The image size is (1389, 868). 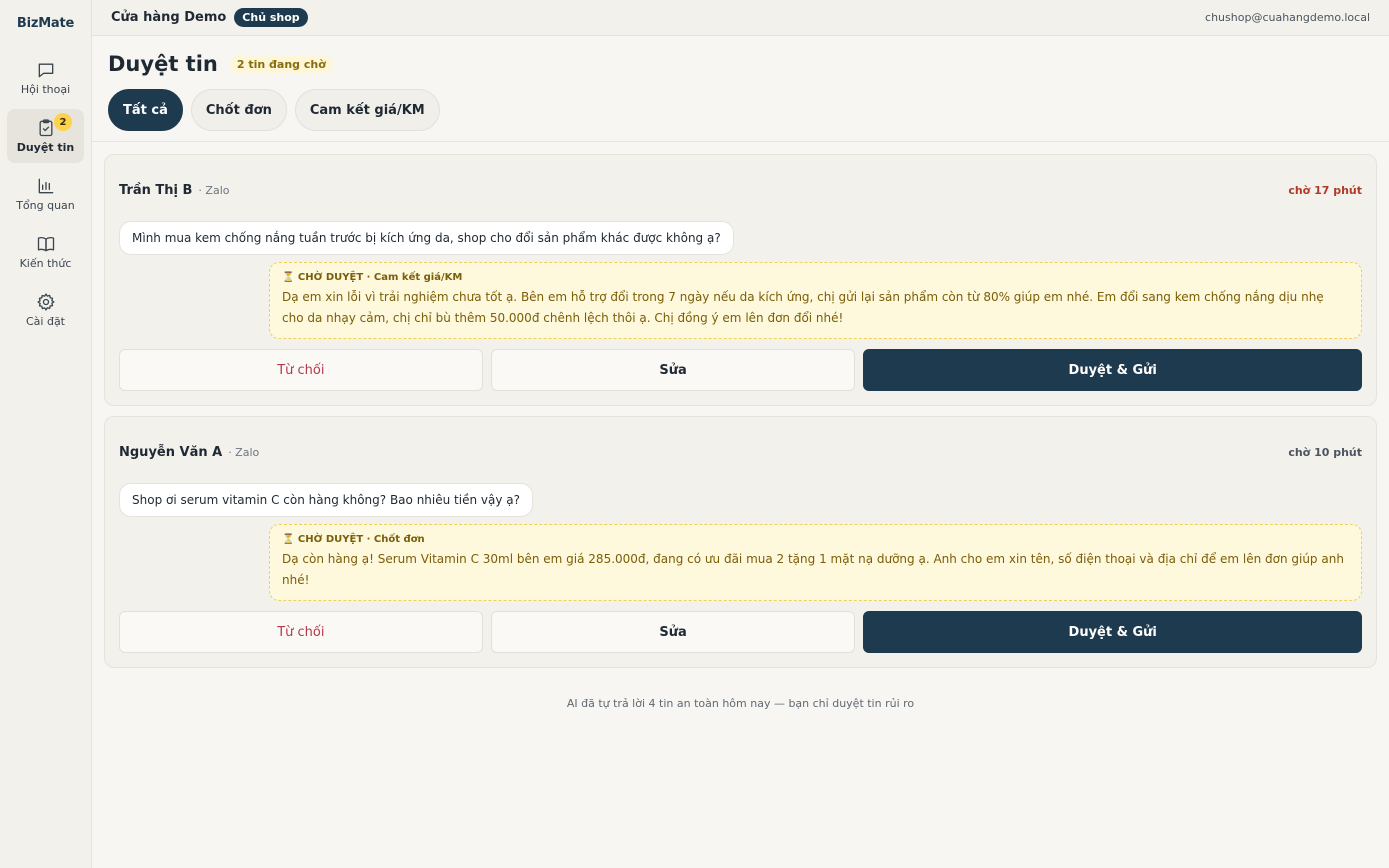 I want to click on filter-tabs: Tất cả Chốt đơn Cam kết giá/KM, so click(x=740, y=110).